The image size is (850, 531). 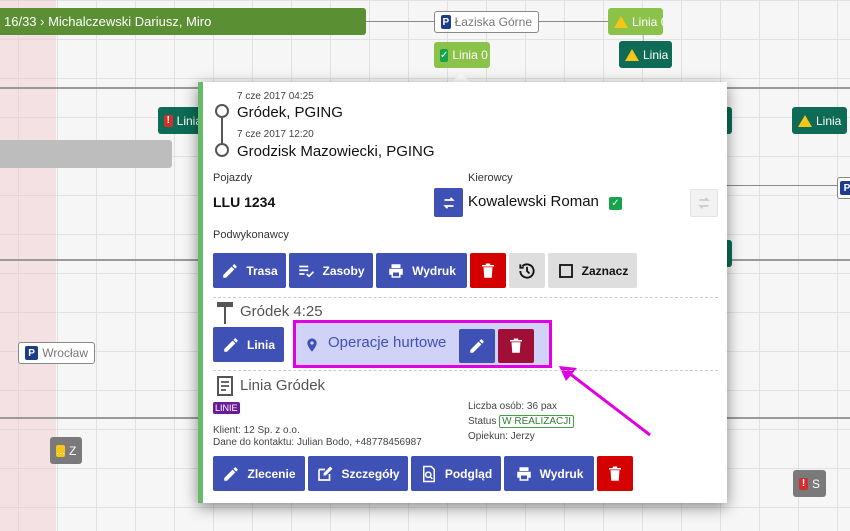 What do you see at coordinates (256, 430) in the screenshot?
I see `client-info: Klient: 12 Sp. z o.o.` at bounding box center [256, 430].